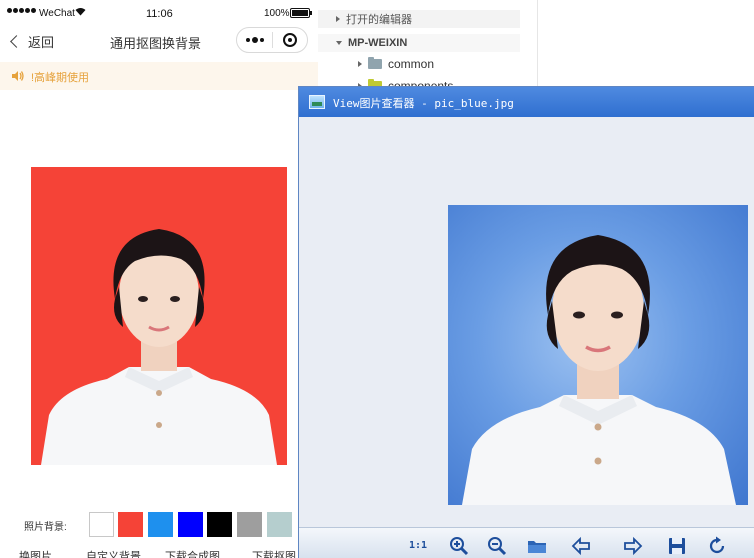 Image resolution: width=754 pixels, height=558 pixels. Describe the element at coordinates (21, 10) in the screenshot. I see `signal-icon` at that location.